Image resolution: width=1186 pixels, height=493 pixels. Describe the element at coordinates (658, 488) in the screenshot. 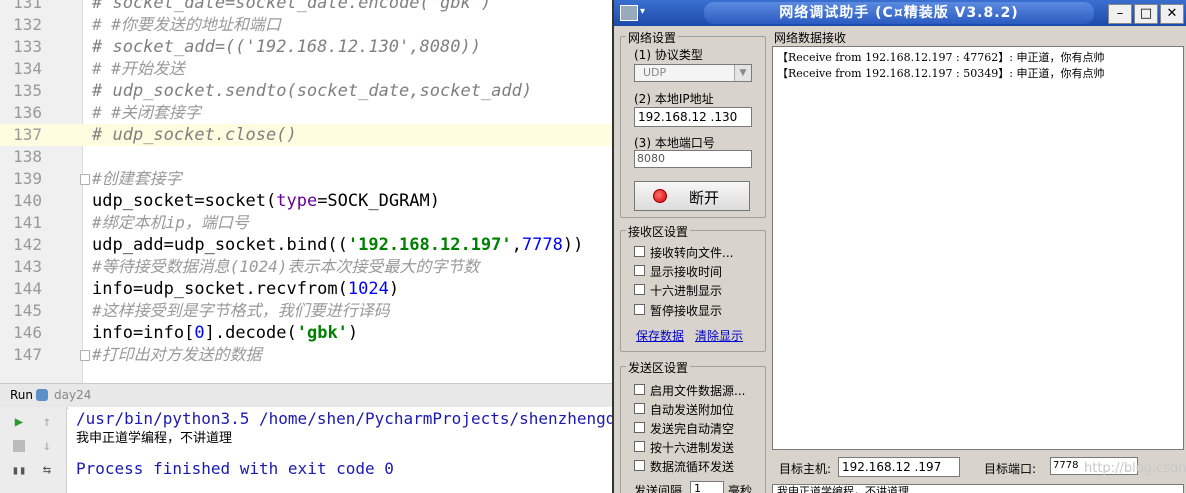

I see `send-interval-label: 发送间隔` at that location.